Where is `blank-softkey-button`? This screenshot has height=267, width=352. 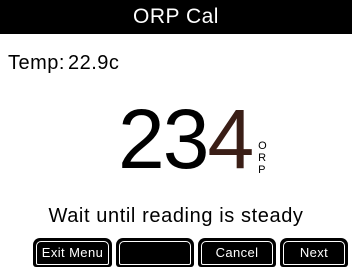 blank-softkey-button is located at coordinates (155, 252).